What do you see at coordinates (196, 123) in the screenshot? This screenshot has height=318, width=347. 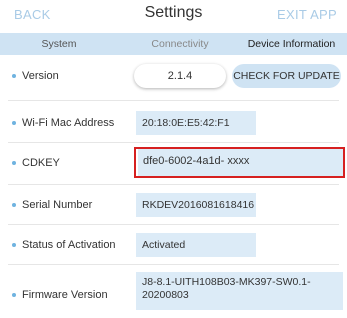 I see `wifi-mac-value: 20:18:0E:E5:42:F1` at bounding box center [196, 123].